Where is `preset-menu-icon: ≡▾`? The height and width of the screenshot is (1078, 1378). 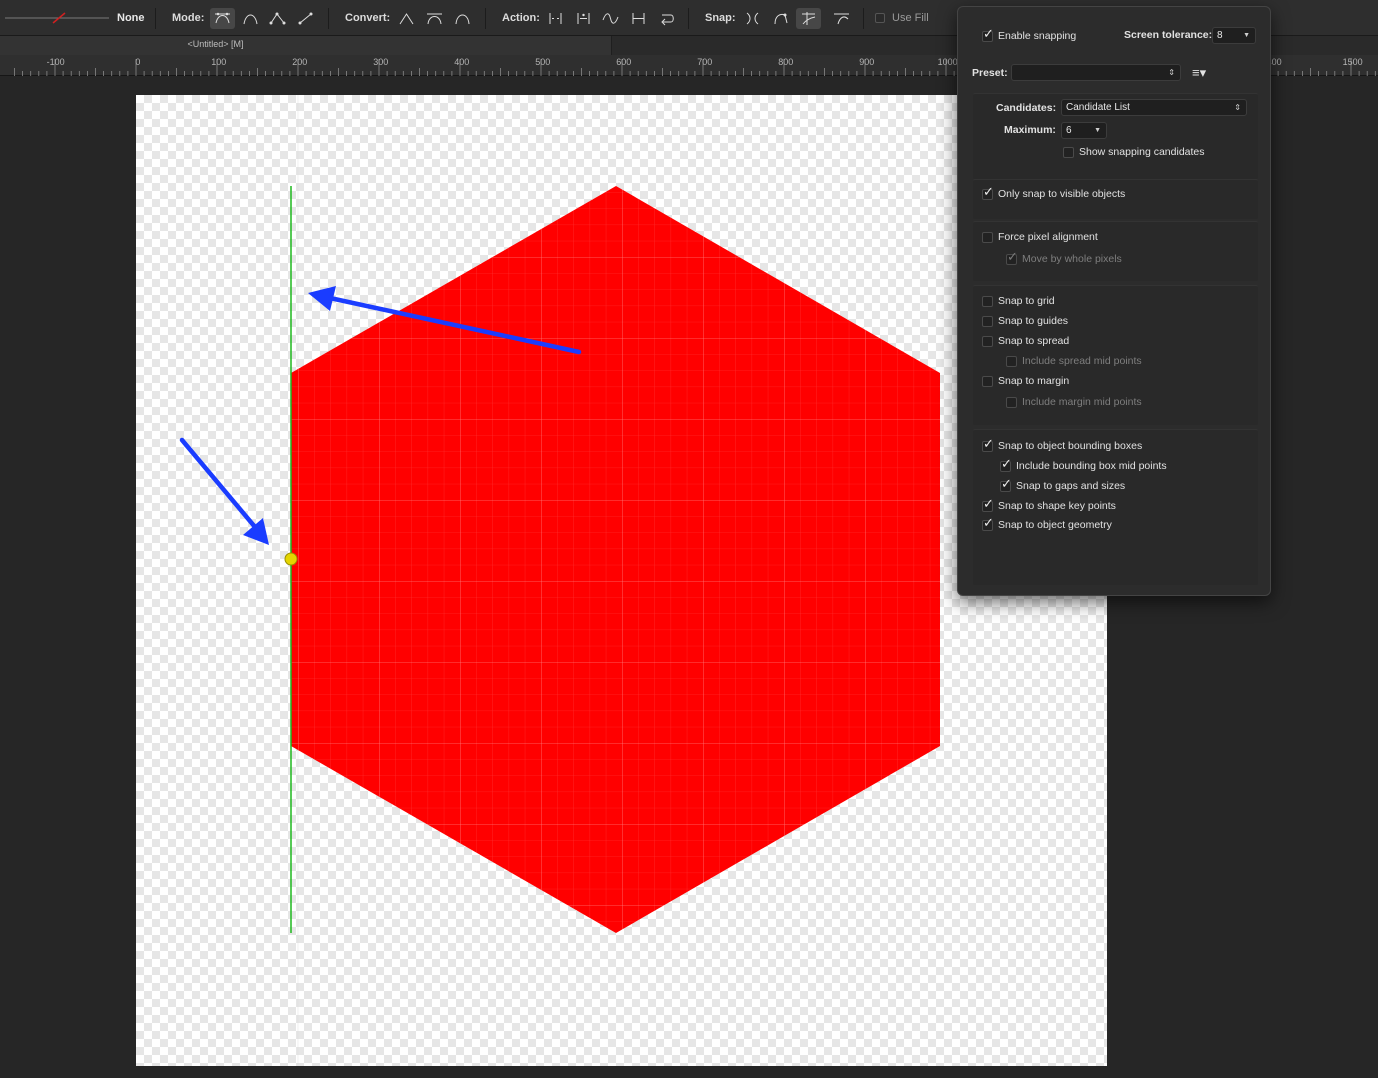 preset-menu-icon: ≡▾ is located at coordinates (1199, 73).